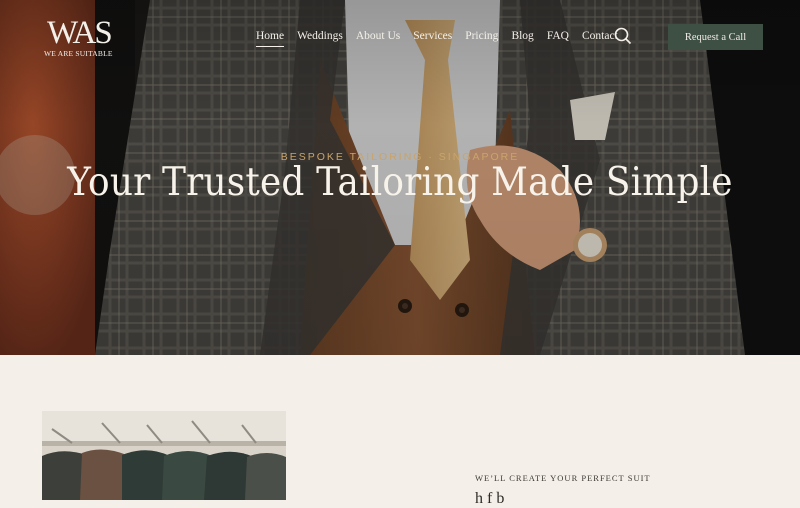  Describe the element at coordinates (400, 182) in the screenshot. I see `hero-headline: Your Trusted Tailoring Made Simple` at that location.